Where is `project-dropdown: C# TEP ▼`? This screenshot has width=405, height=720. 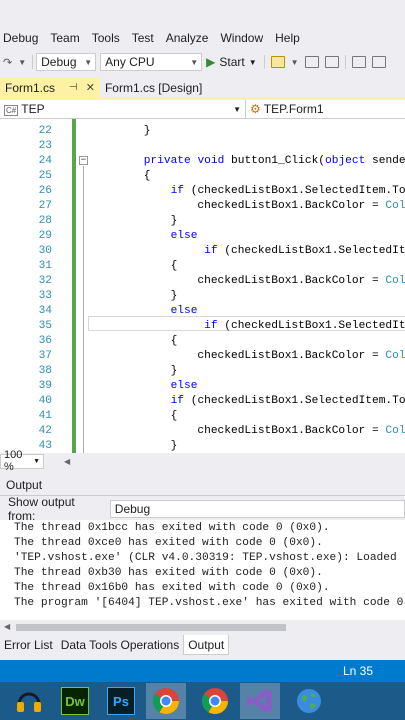 project-dropdown: C# TEP ▼ is located at coordinates (123, 109).